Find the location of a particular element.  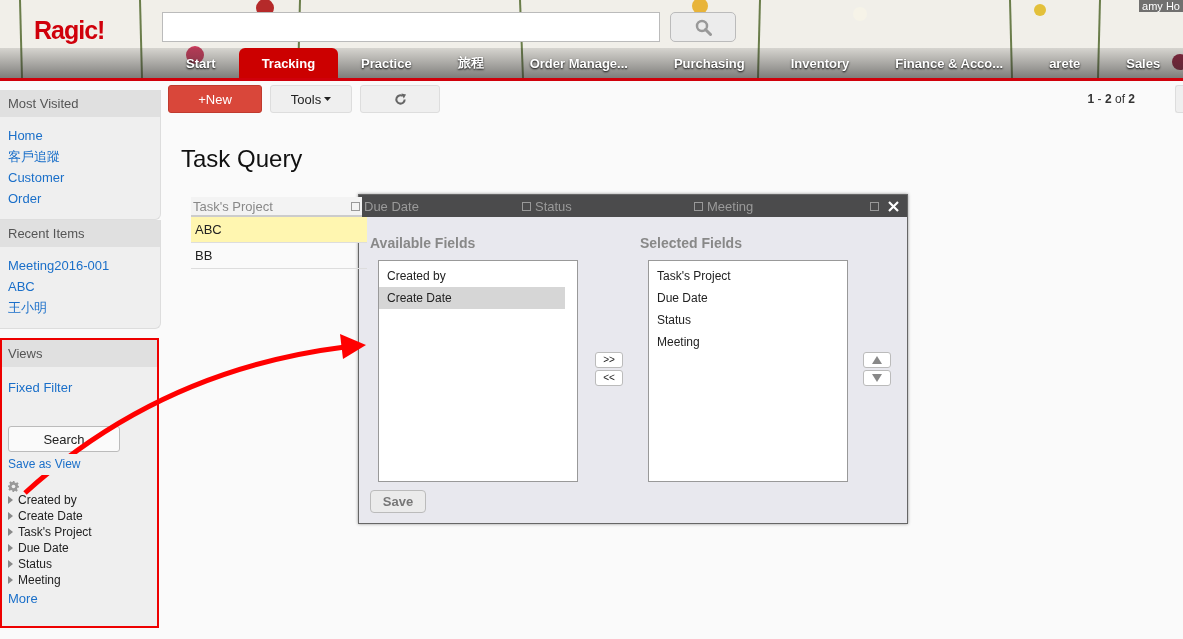

column-header: Status is located at coordinates (553, 206).